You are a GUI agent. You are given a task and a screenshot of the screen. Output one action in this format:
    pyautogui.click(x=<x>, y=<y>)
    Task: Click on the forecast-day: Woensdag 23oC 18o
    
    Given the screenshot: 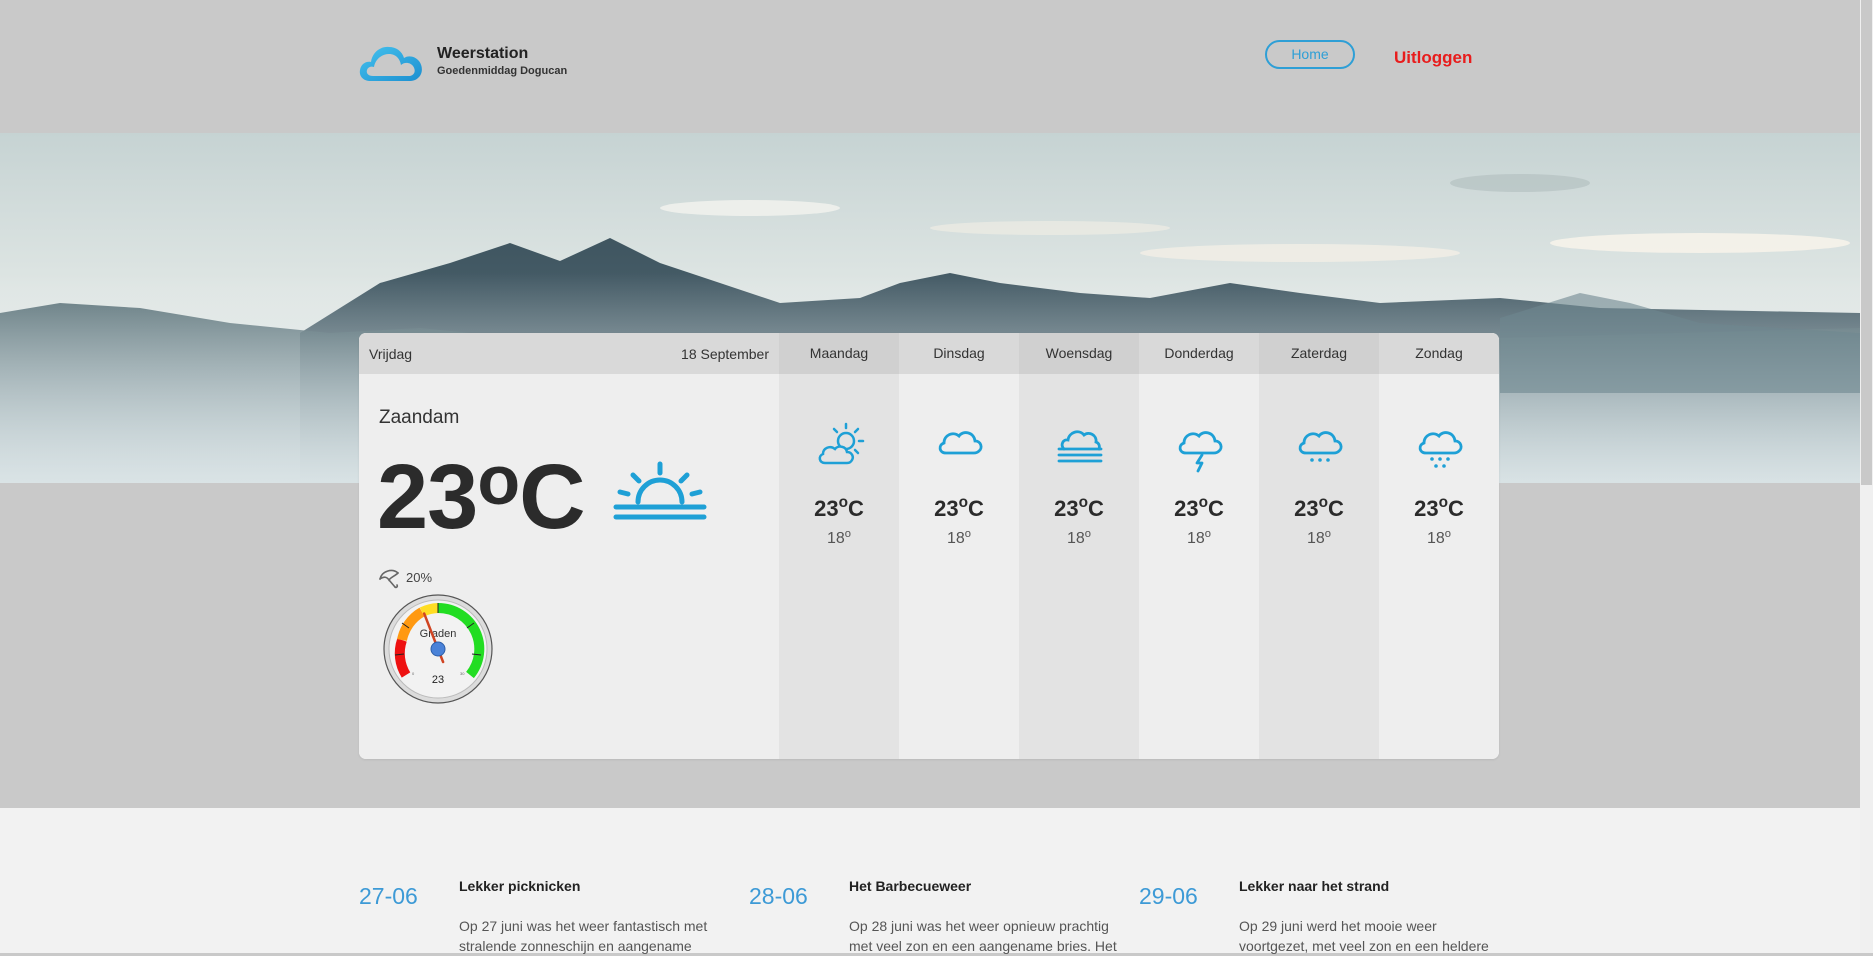 What is the action you would take?
    pyautogui.click(x=1079, y=546)
    